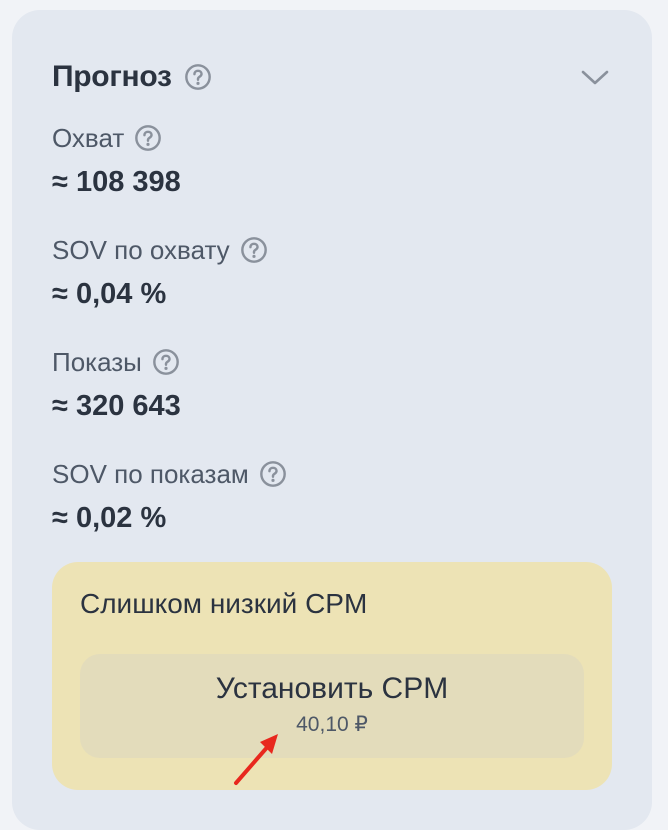 The image size is (668, 830). What do you see at coordinates (97, 361) in the screenshot?
I see `metric-label: Показы` at bounding box center [97, 361].